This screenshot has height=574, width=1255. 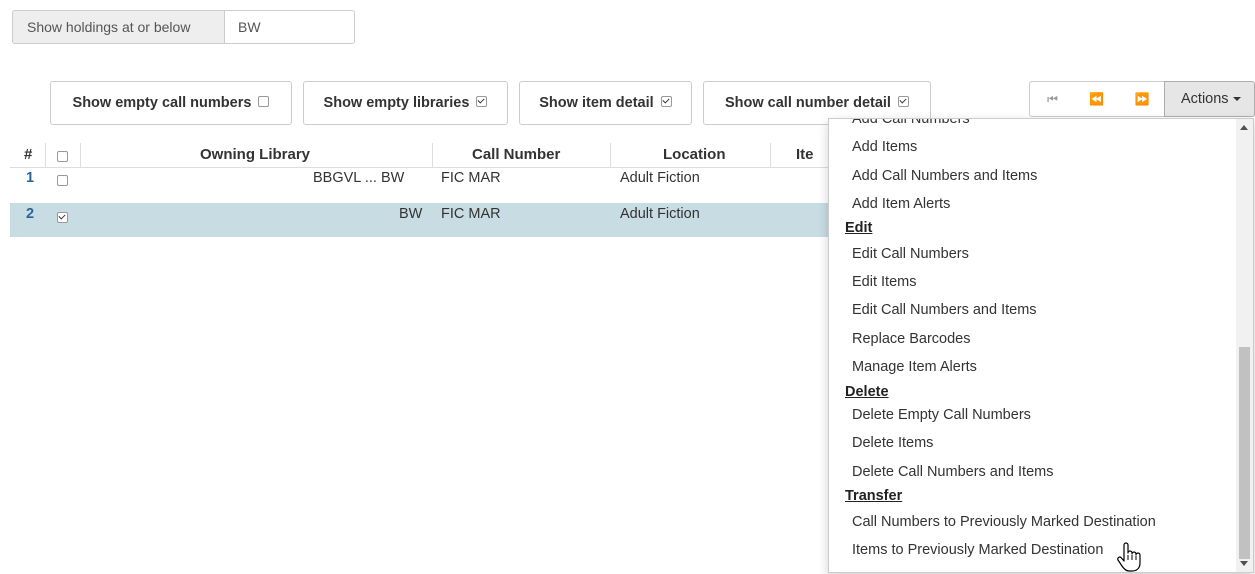 I want to click on next-page-button: ⏩, so click(x=1141, y=99).